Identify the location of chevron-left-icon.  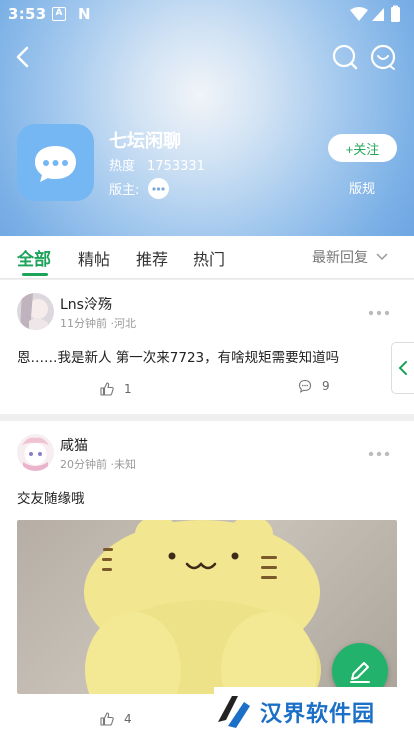
(402, 368).